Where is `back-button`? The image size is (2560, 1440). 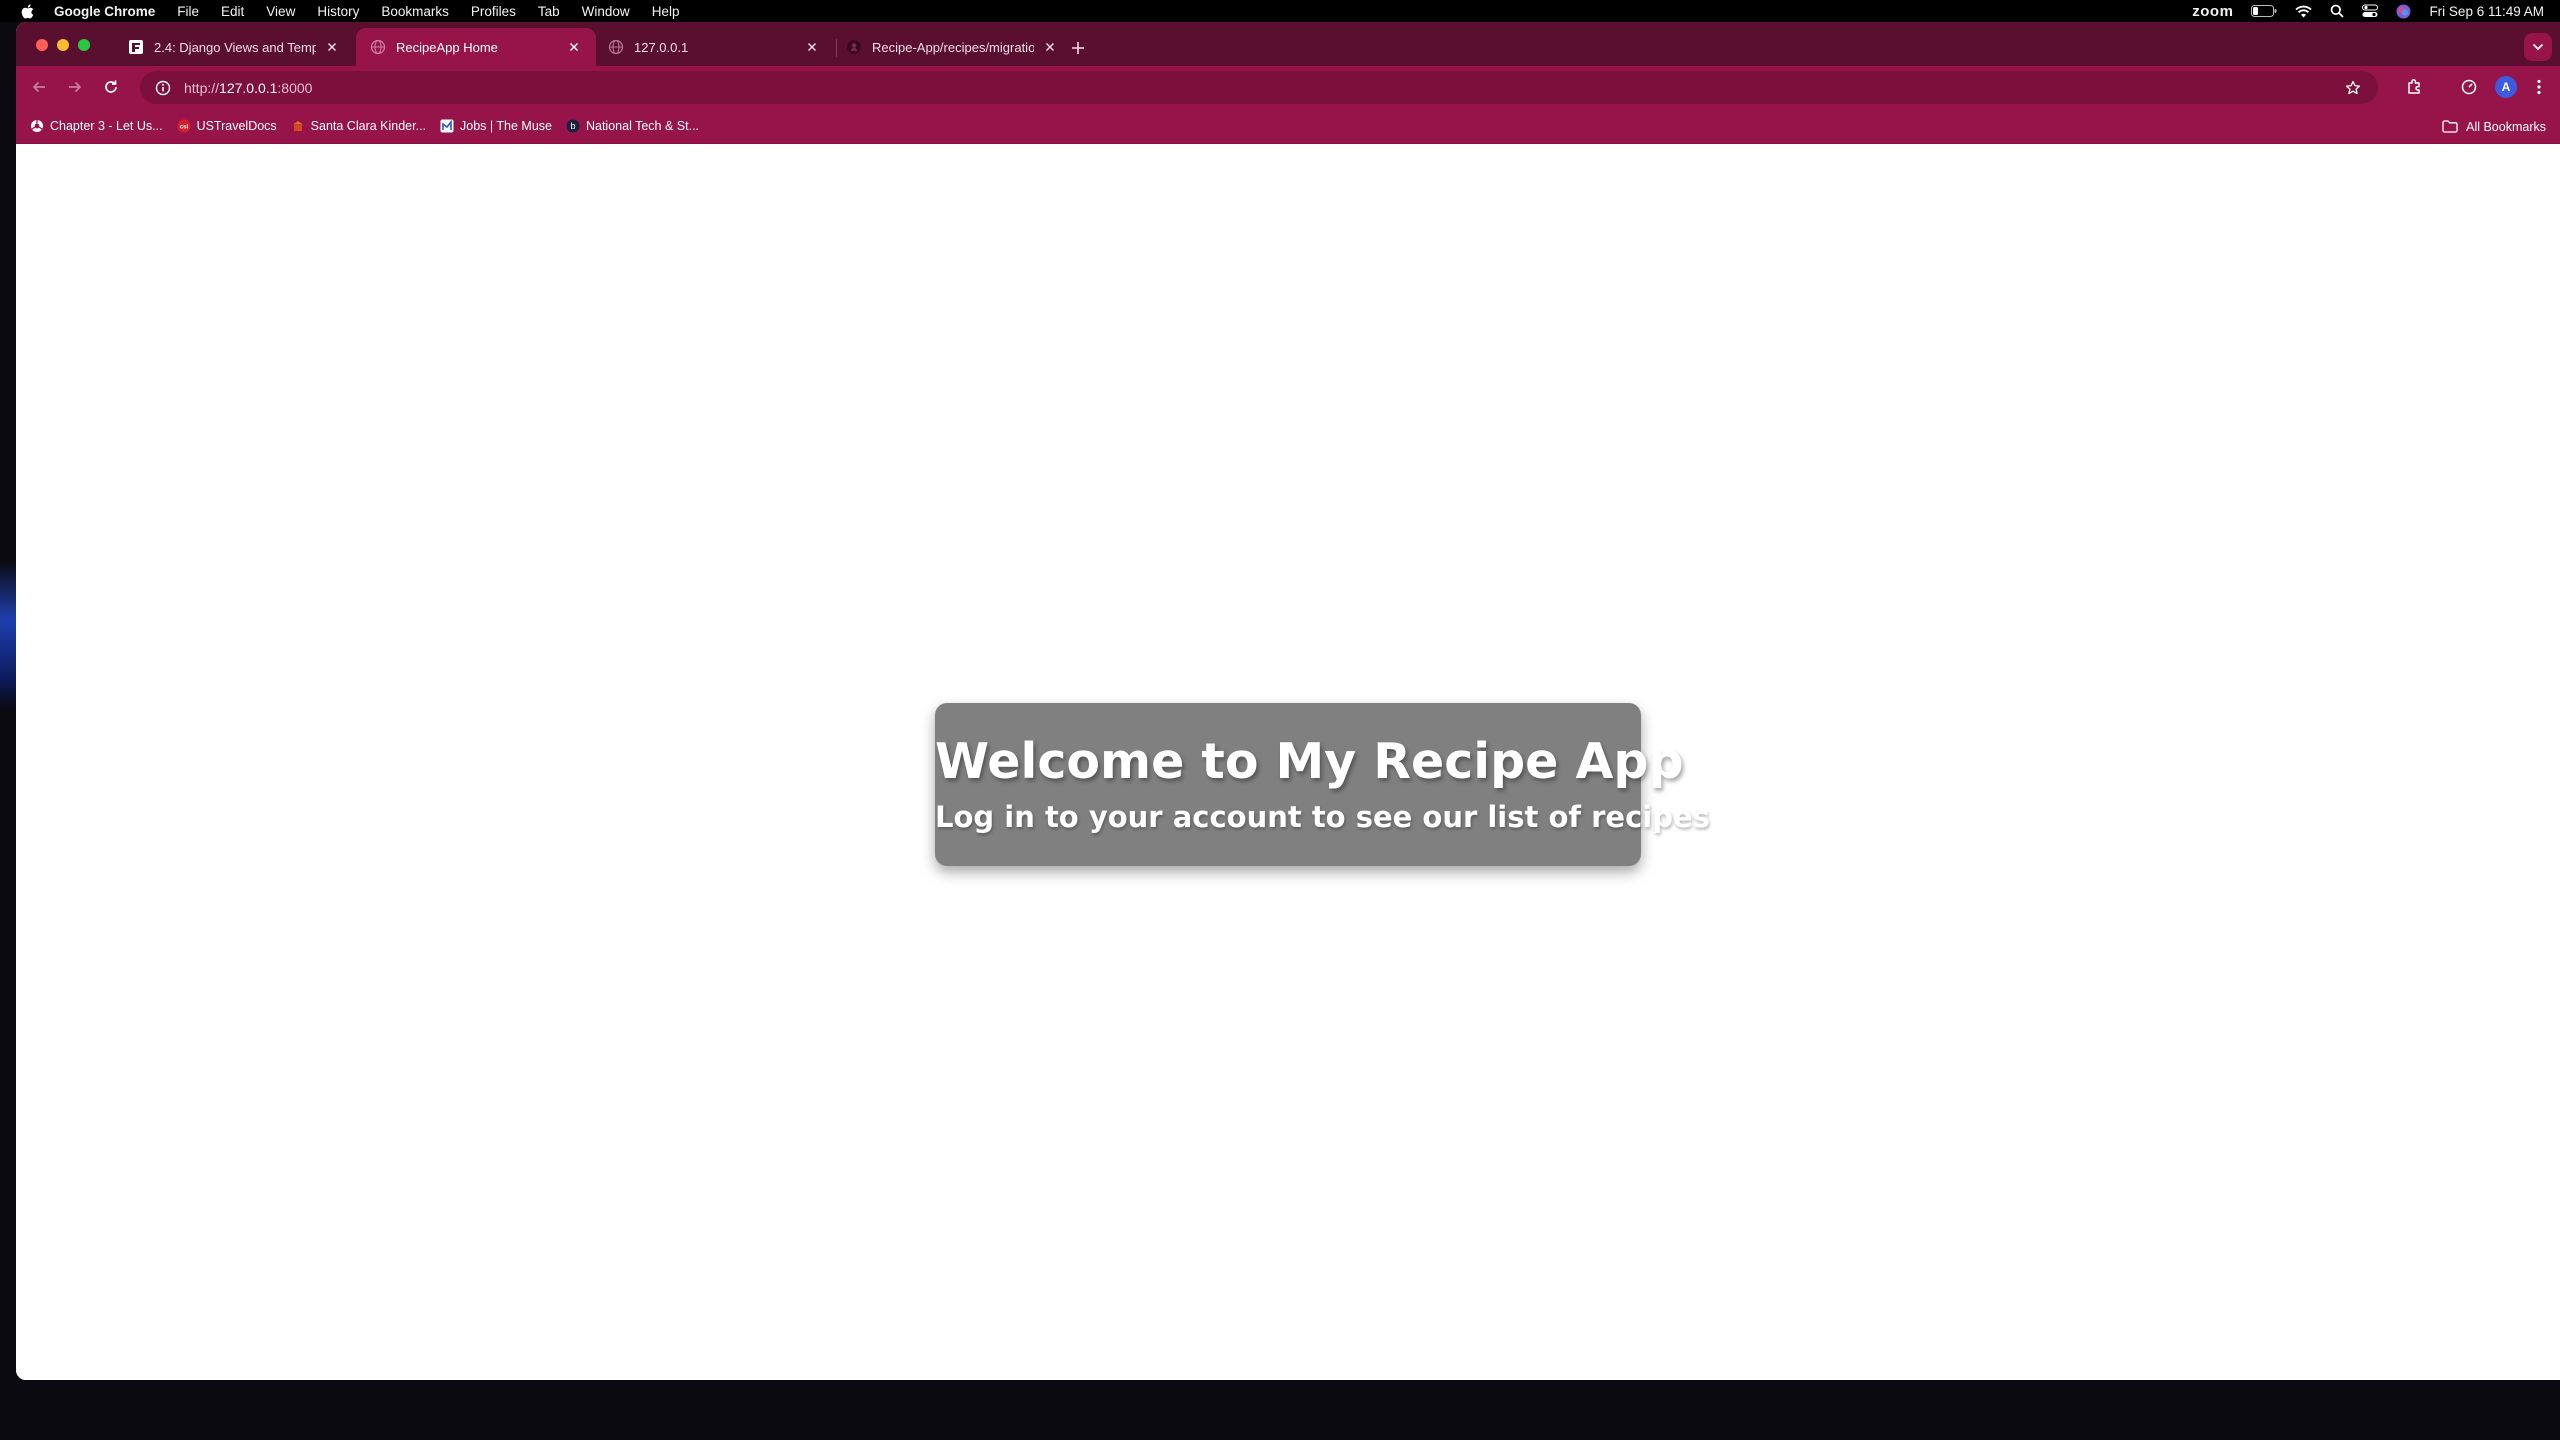
back-button is located at coordinates (39, 87).